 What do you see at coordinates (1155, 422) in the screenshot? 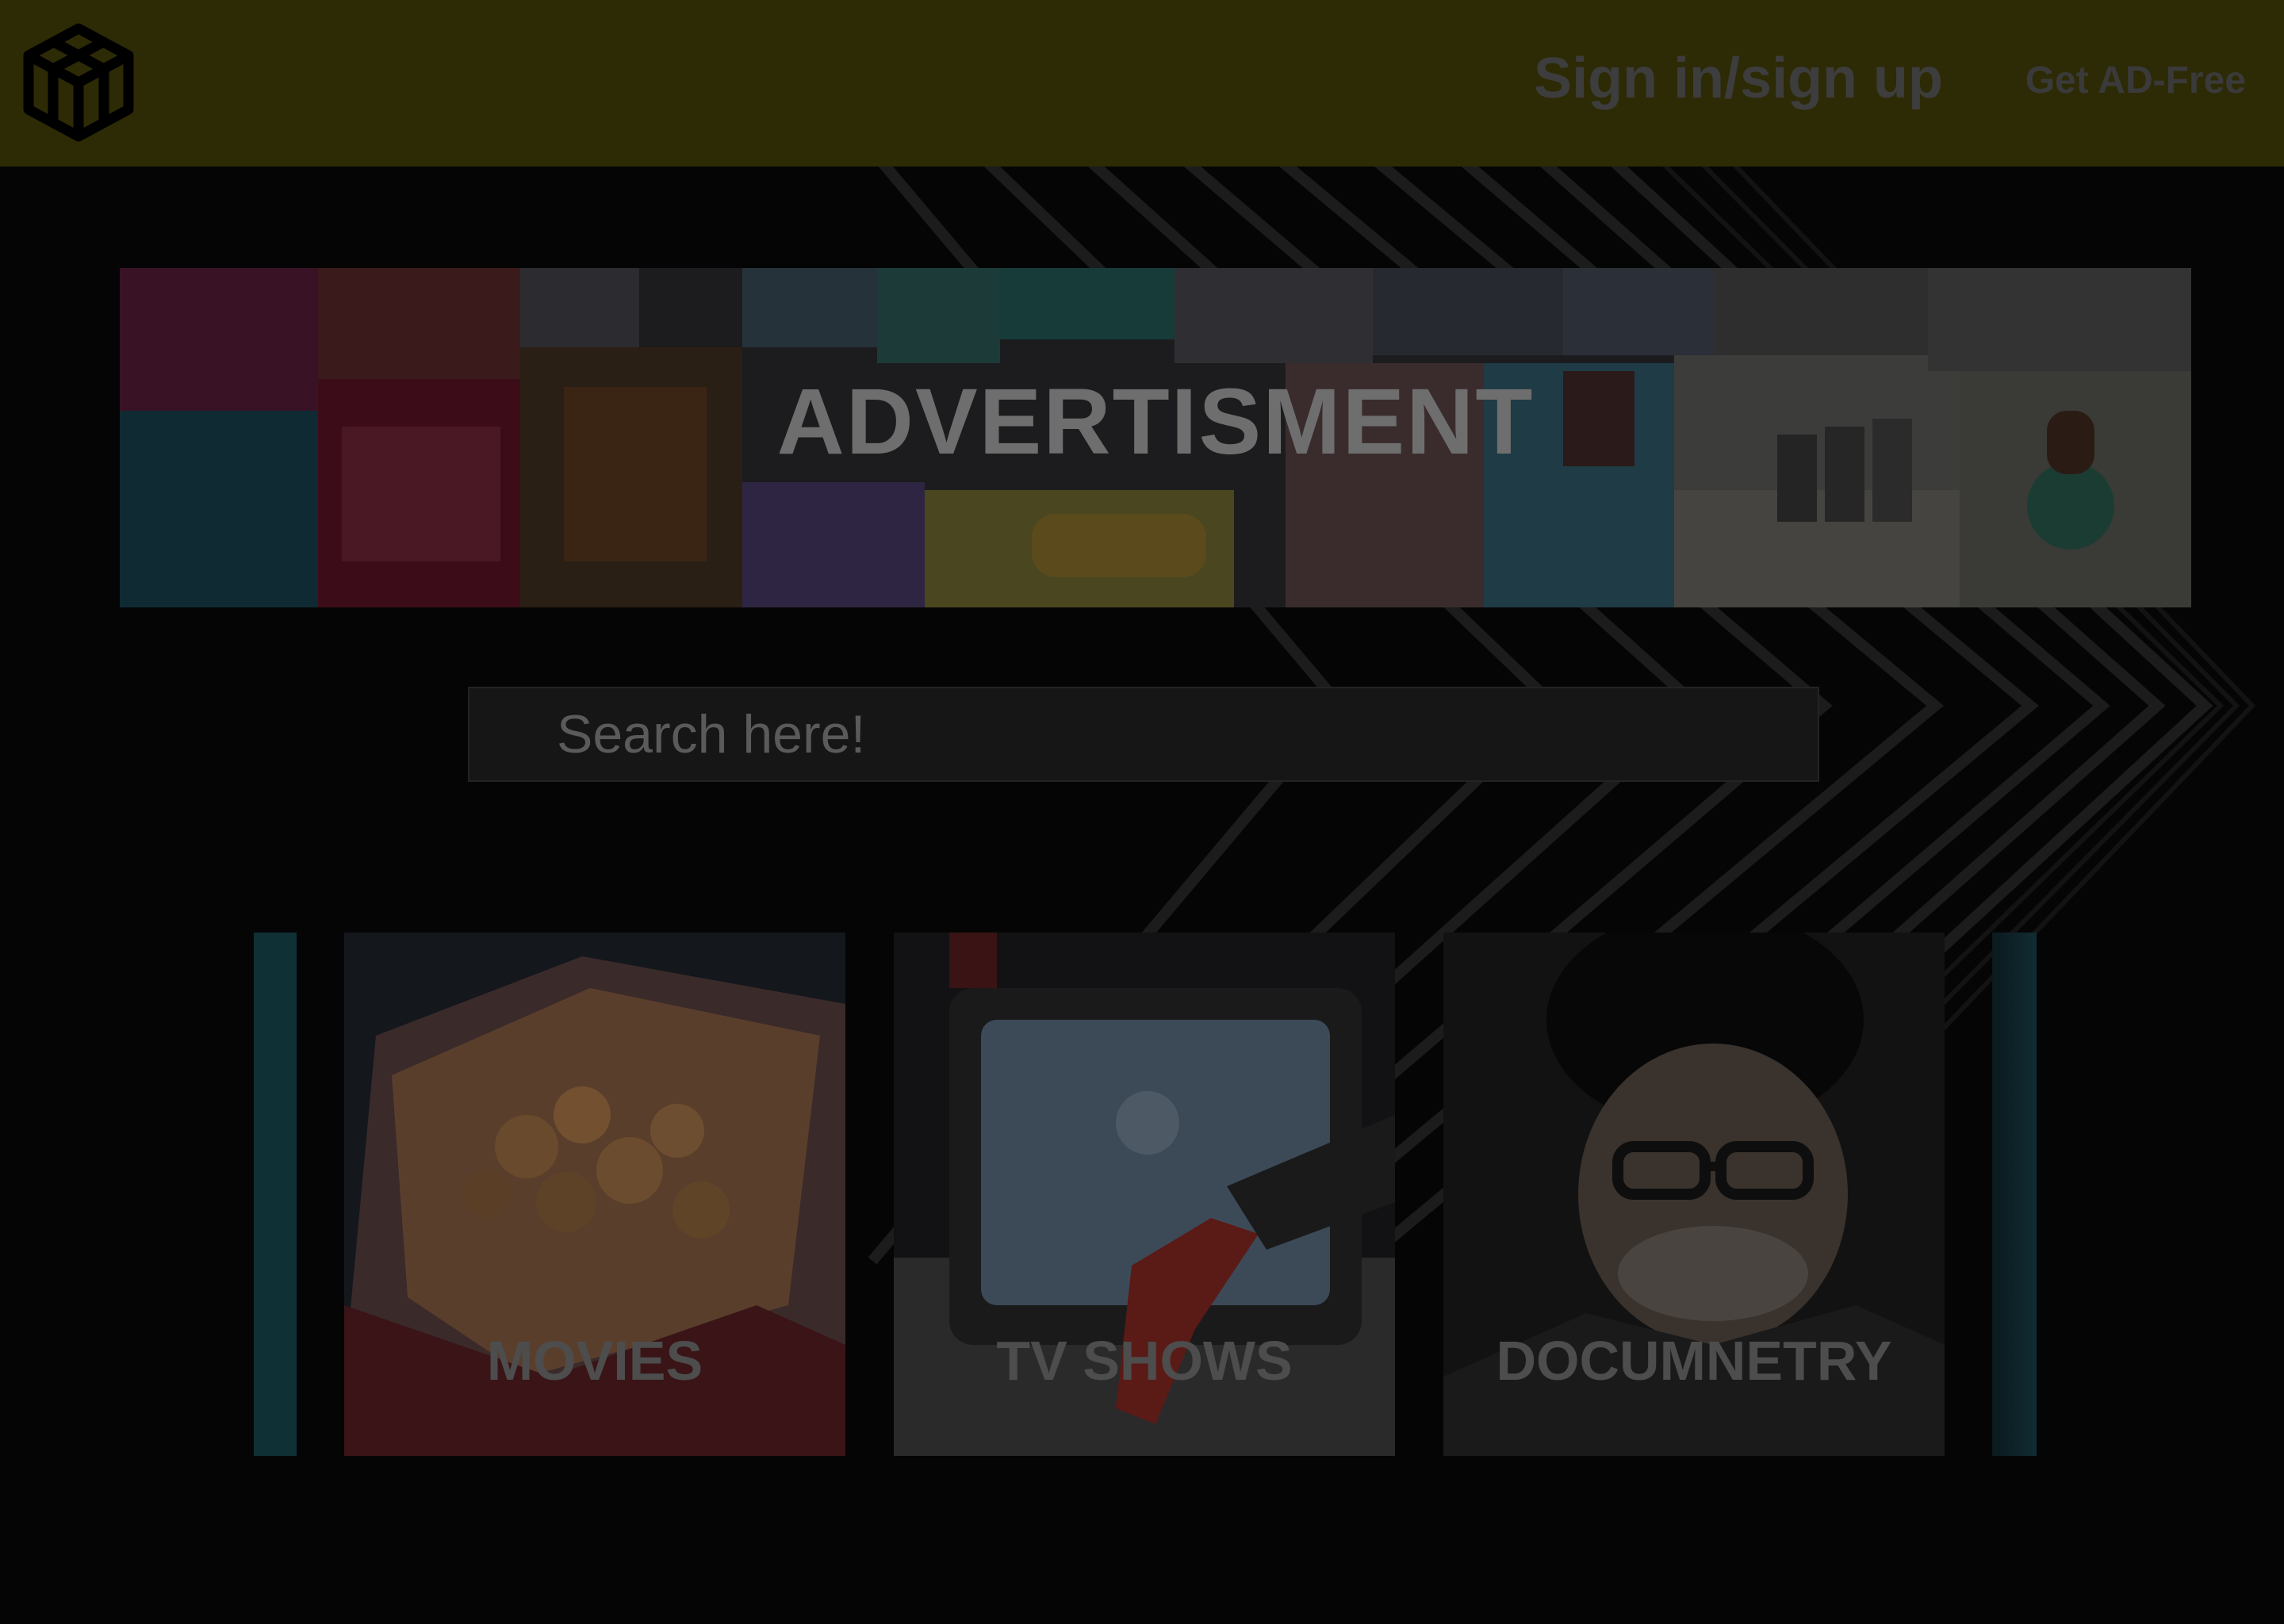
I see `advertisement-label: ADVERTISMENT` at bounding box center [1155, 422].